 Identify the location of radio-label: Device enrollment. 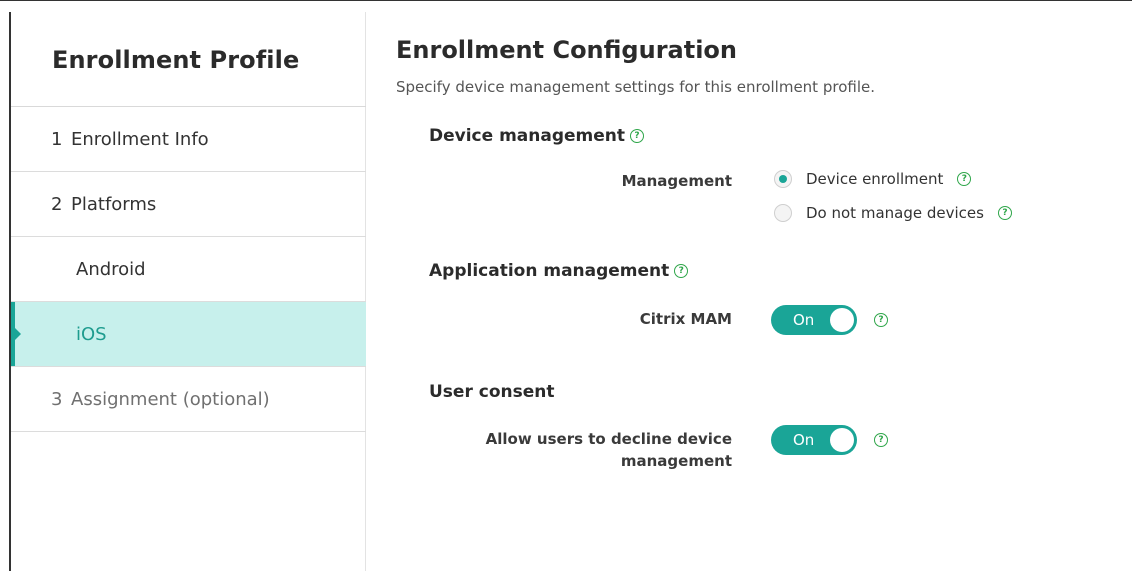
(875, 179).